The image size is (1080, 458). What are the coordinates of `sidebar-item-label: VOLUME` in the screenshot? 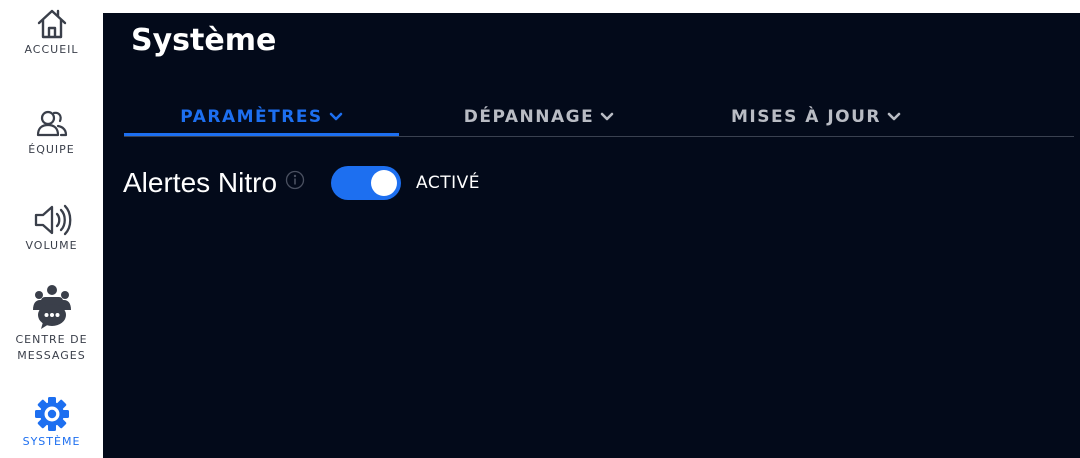 It's located at (51, 245).